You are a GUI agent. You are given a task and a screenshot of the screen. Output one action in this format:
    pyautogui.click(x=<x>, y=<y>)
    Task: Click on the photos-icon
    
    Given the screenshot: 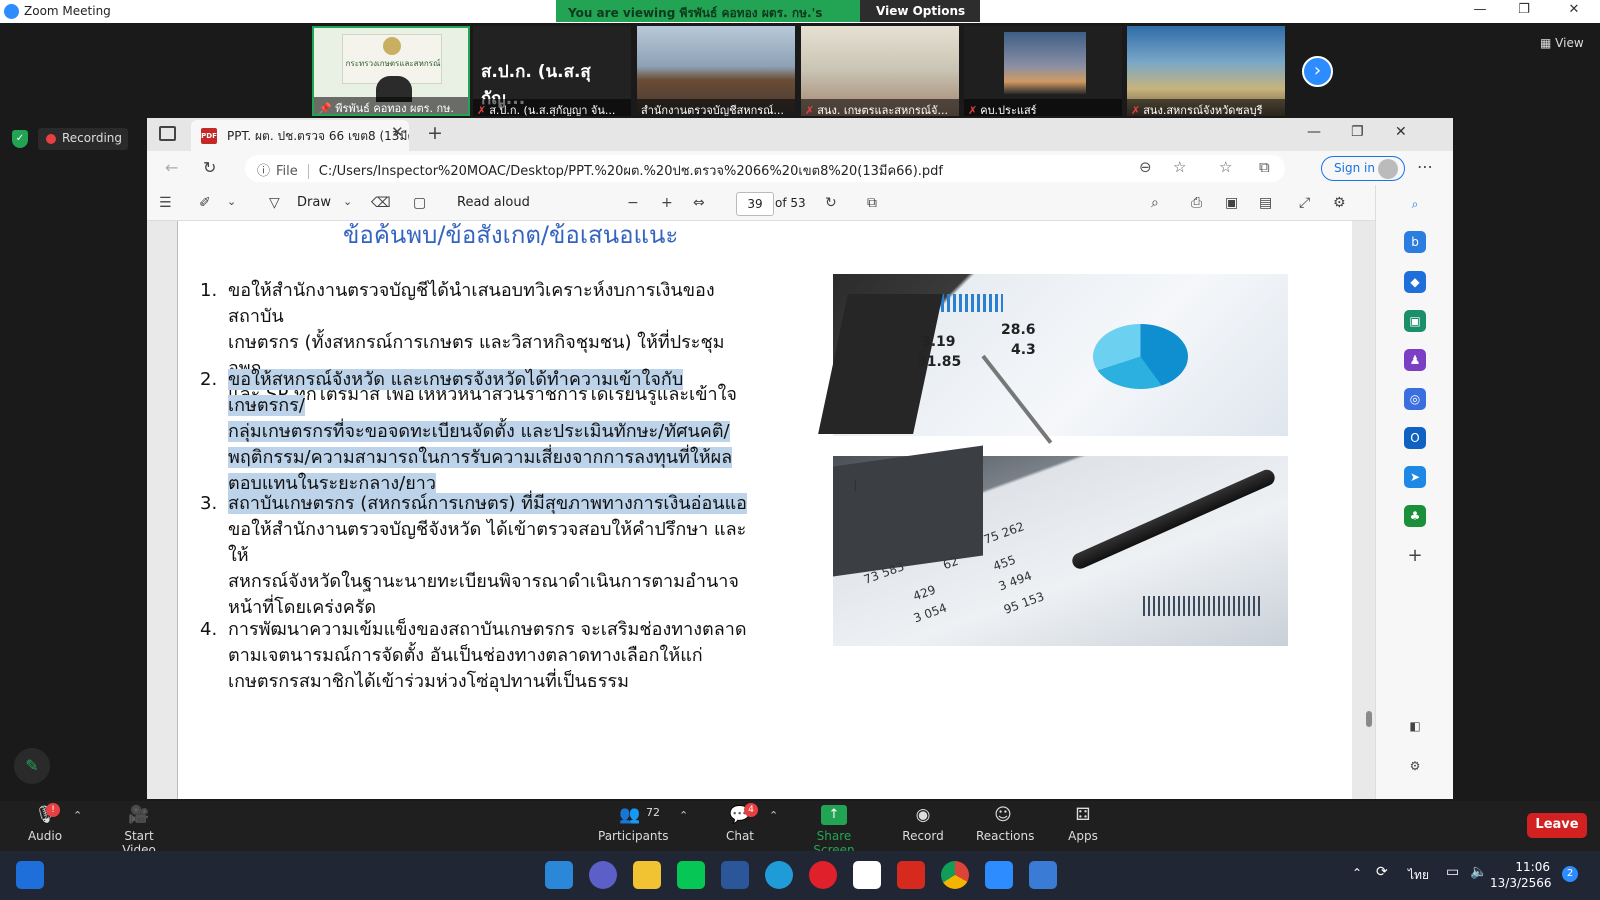 What is the action you would take?
    pyautogui.click(x=1043, y=875)
    